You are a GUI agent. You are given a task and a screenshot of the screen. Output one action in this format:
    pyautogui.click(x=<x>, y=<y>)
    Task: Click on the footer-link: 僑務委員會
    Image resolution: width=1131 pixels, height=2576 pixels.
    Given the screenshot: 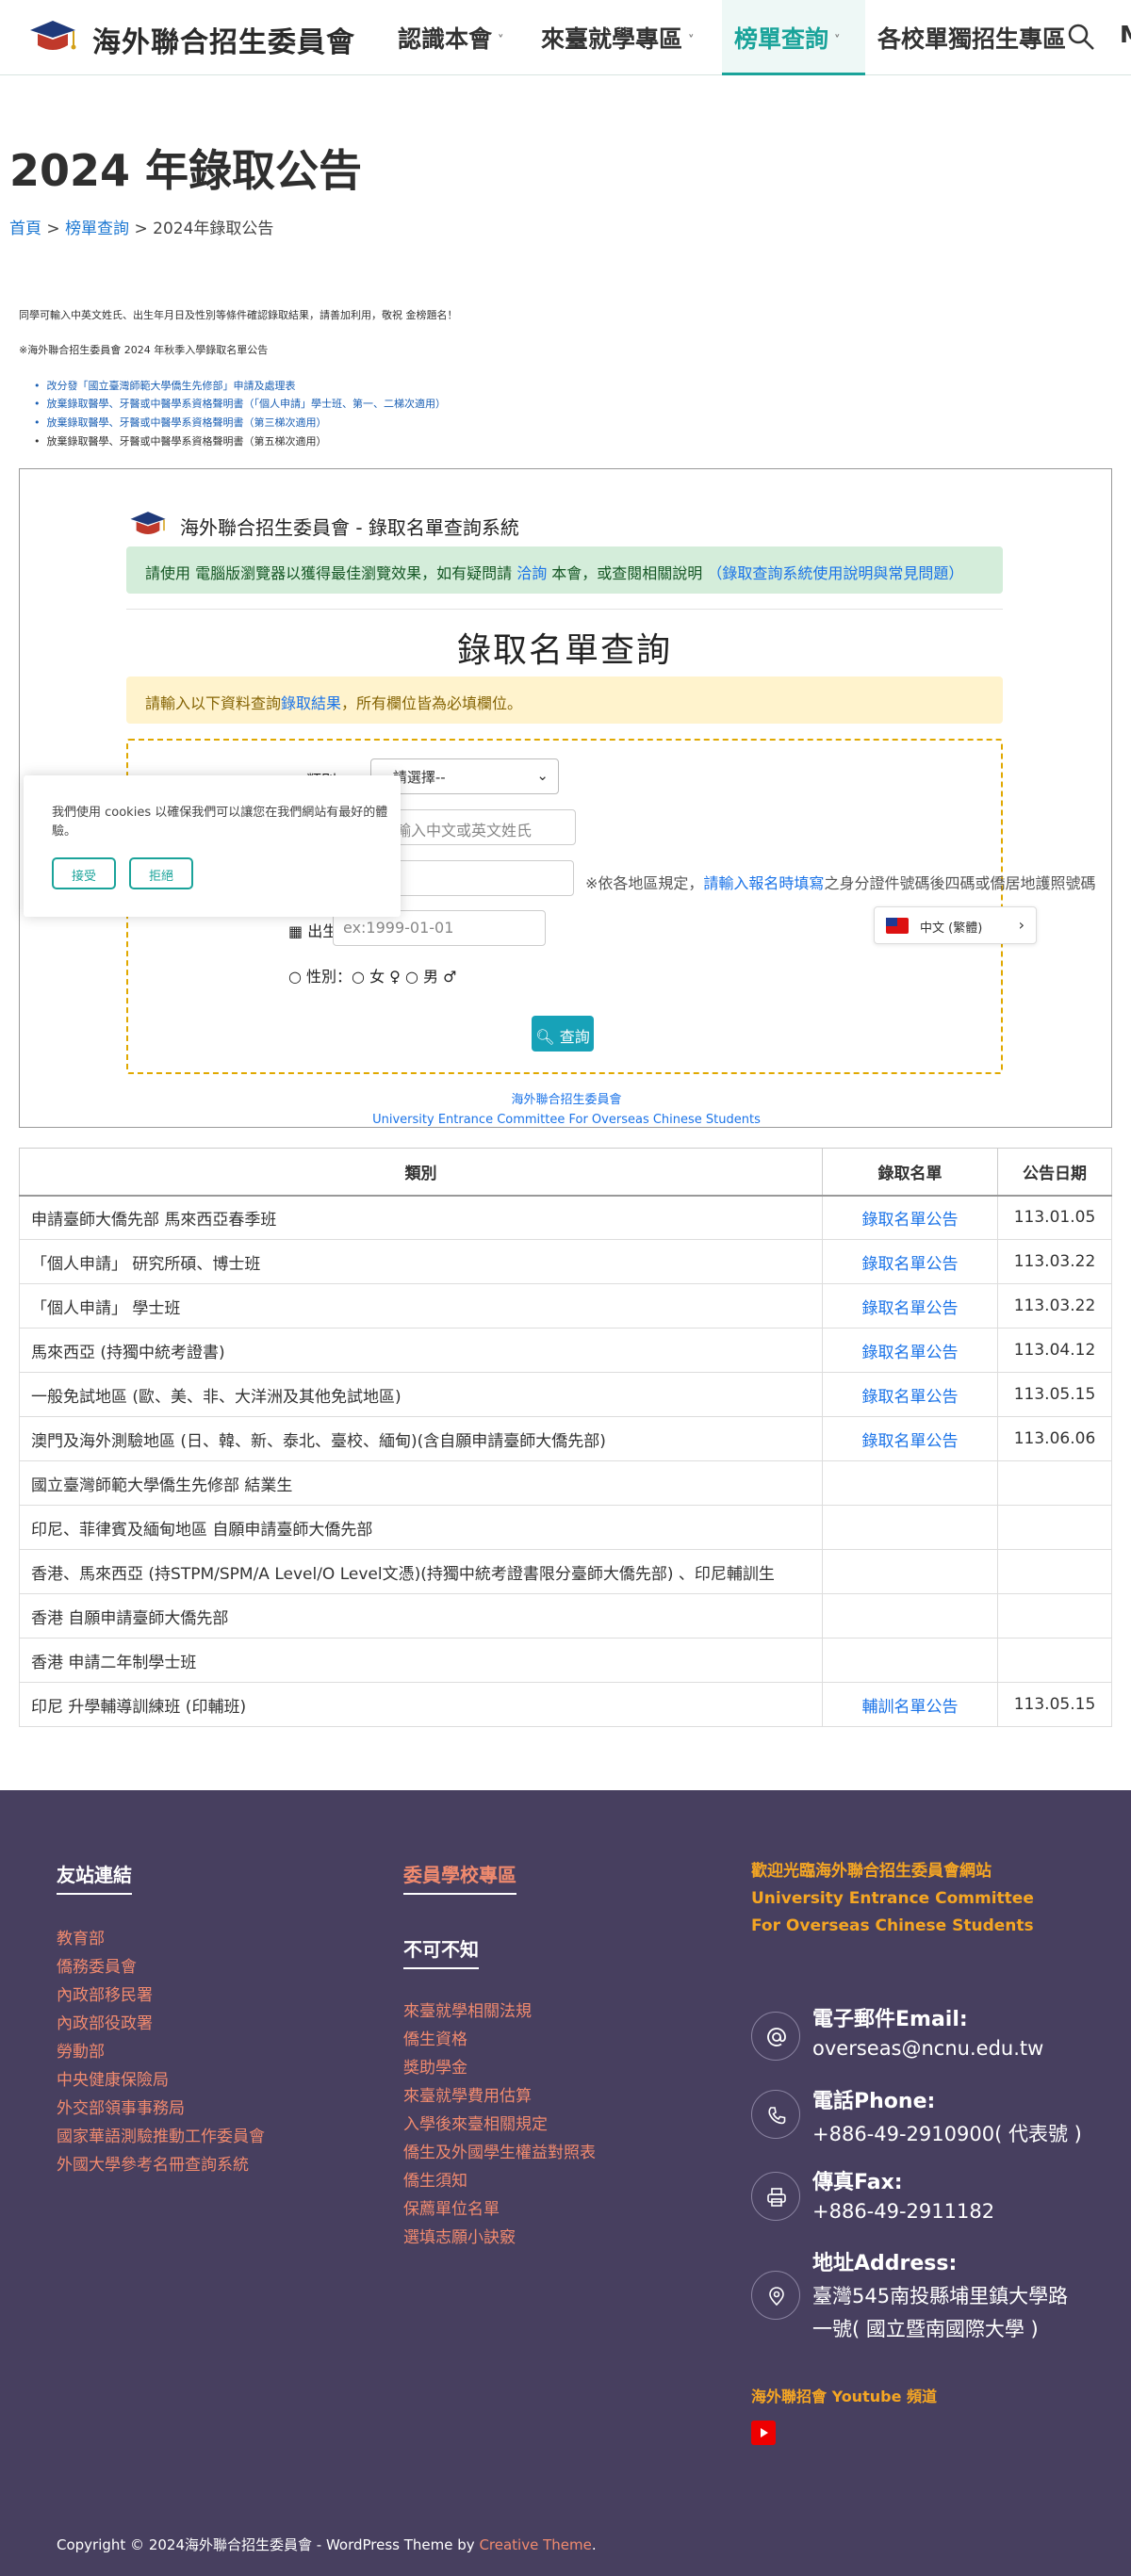 What is the action you would take?
    pyautogui.click(x=97, y=1965)
    